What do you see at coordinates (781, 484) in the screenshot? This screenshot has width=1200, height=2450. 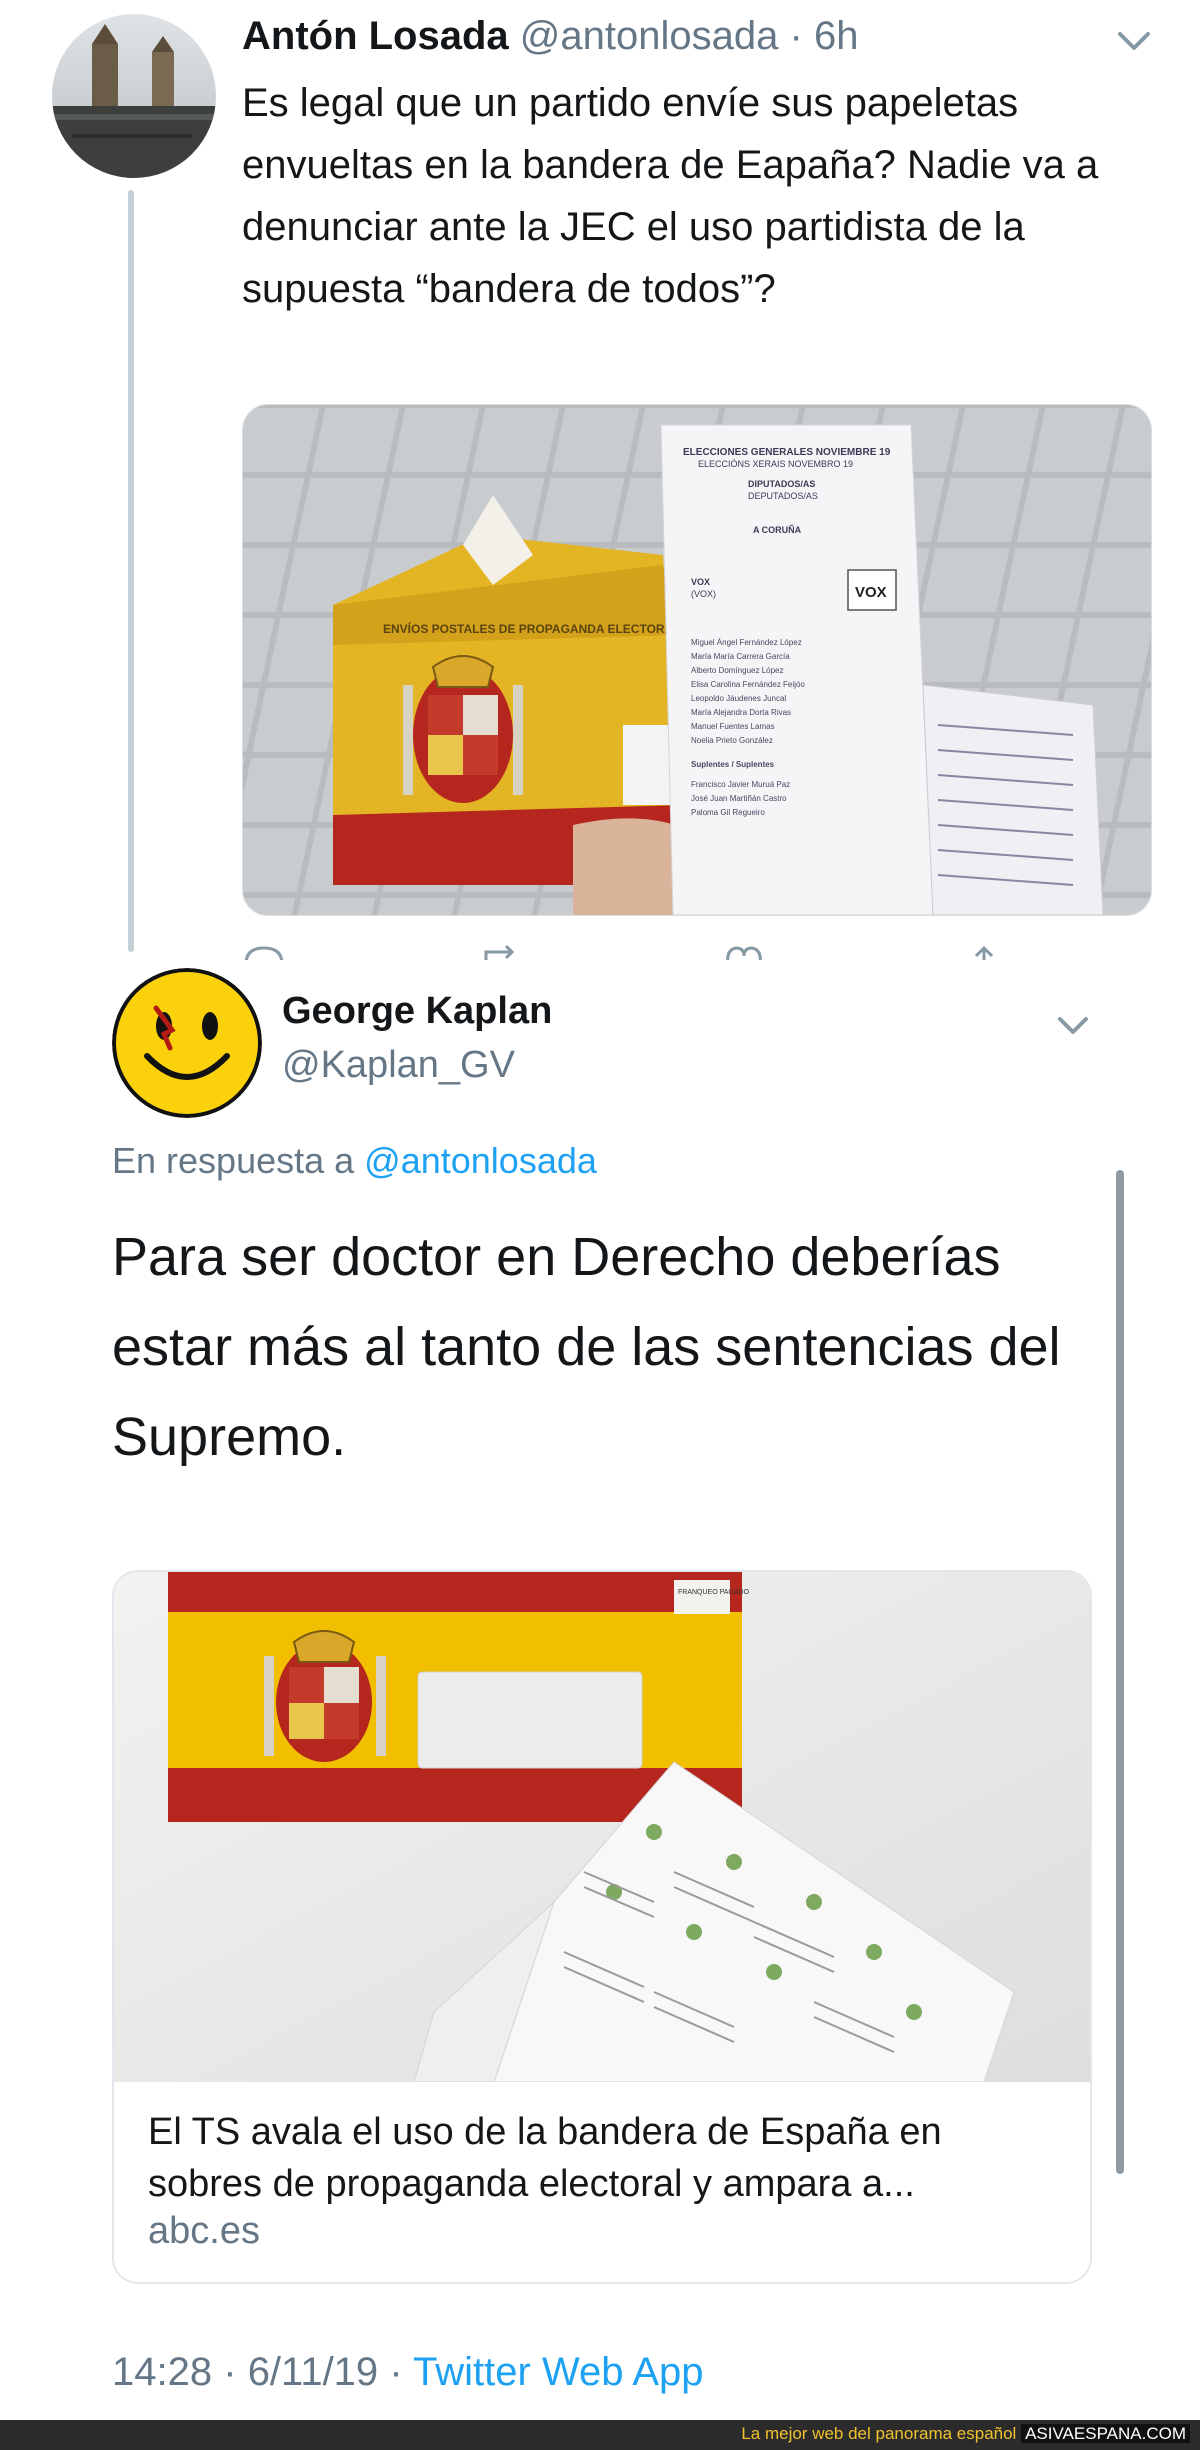 I see `ballot-office: DIPUTADOS/AS` at bounding box center [781, 484].